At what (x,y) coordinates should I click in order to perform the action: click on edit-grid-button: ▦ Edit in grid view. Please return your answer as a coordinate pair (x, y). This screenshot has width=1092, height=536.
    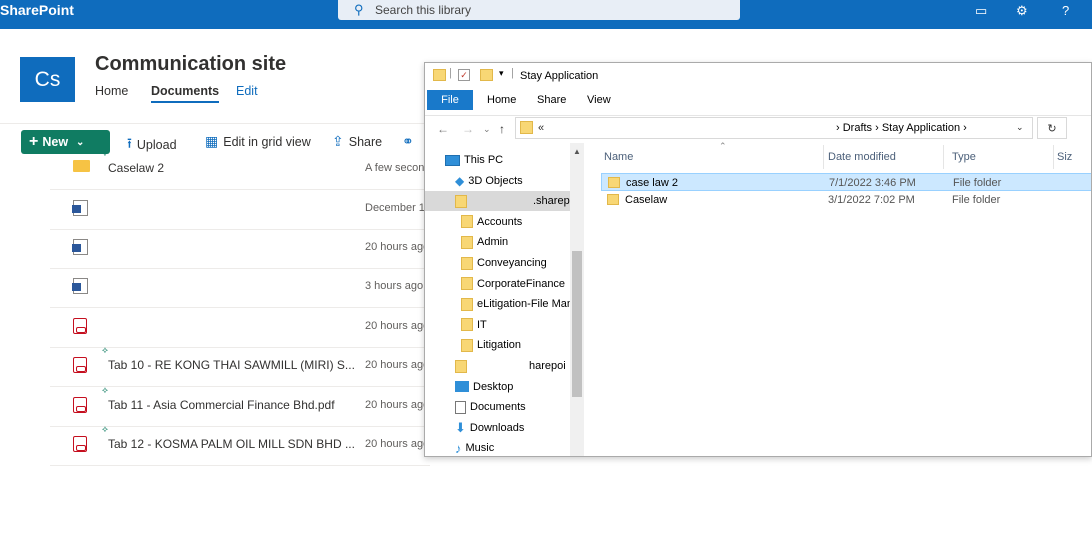
    Looking at the image, I should click on (258, 141).